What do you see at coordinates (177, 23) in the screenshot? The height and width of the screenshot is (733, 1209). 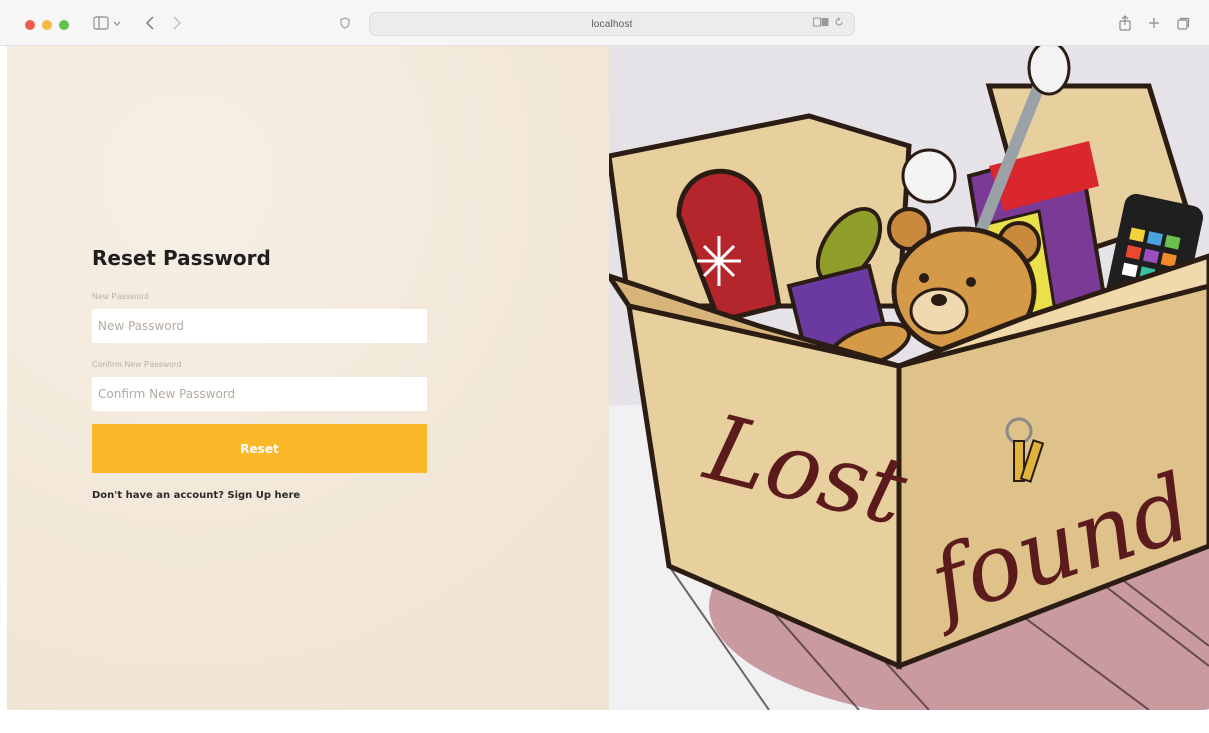 I see `chevron-right-icon` at bounding box center [177, 23].